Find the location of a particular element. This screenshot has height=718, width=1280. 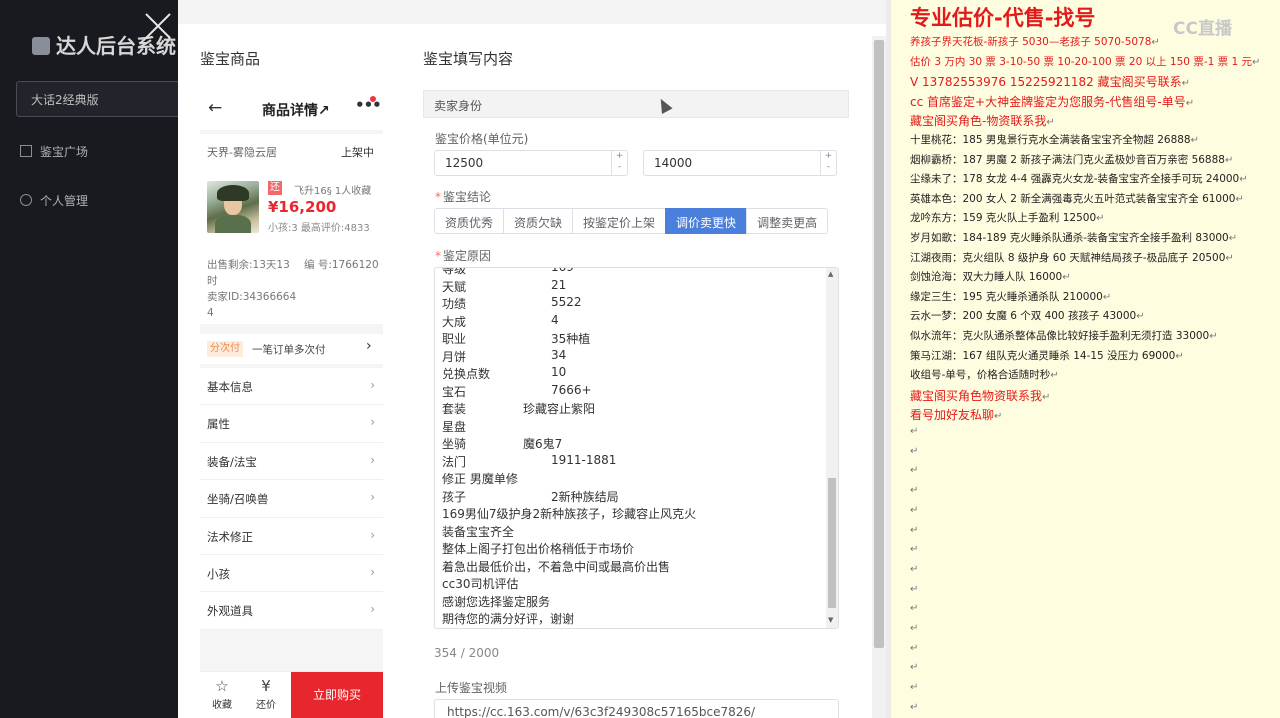

note-line: 养孩子界天花板-新孩子 5030—老孩子 5070-5078↵ is located at coordinates (1035, 42).